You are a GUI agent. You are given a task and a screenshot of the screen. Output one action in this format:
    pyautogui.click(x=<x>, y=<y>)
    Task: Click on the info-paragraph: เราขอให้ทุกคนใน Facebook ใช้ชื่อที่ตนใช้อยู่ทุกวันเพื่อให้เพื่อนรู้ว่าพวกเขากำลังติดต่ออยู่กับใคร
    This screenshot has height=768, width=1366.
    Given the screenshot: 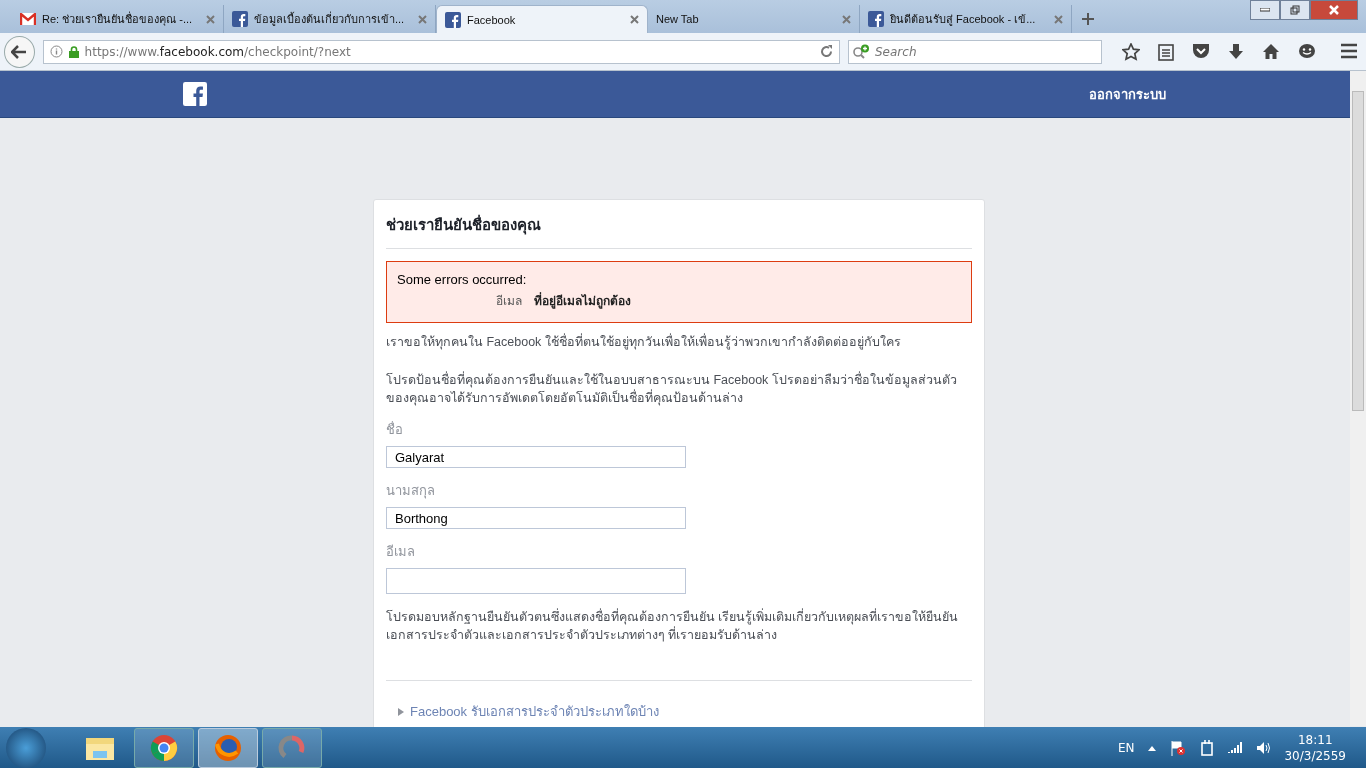 What is the action you would take?
    pyautogui.click(x=644, y=342)
    